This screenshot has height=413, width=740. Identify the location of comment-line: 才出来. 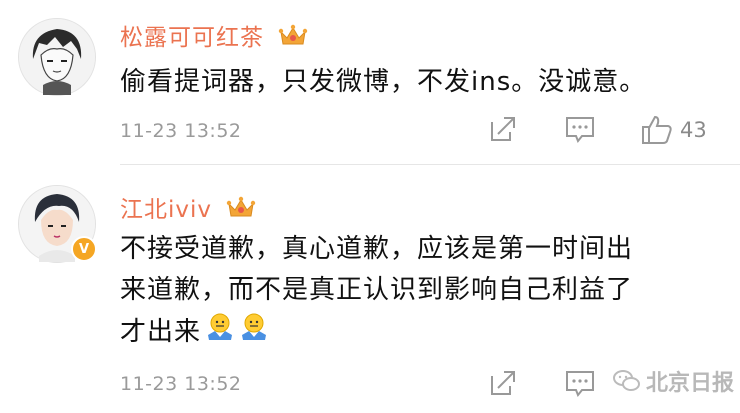
(420, 332).